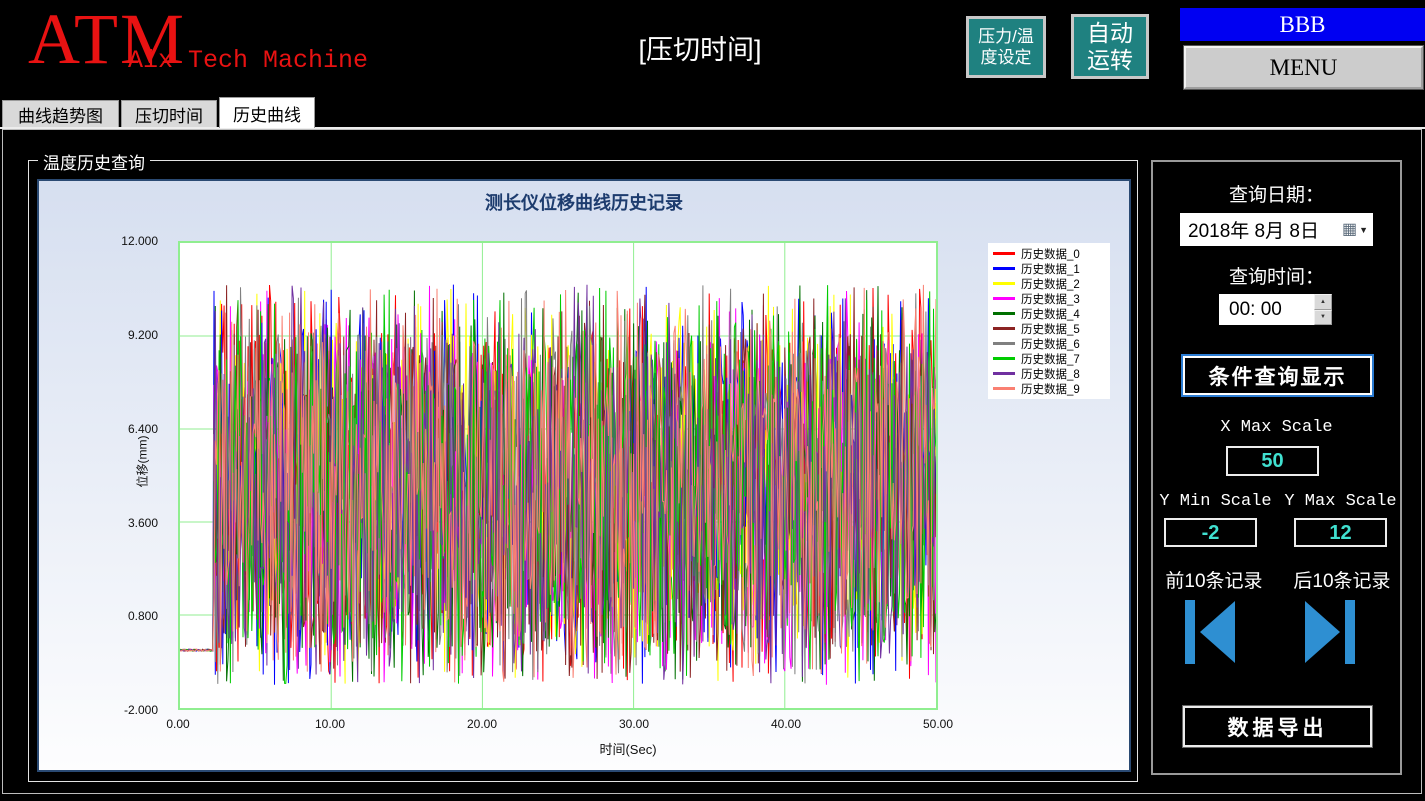  Describe the element at coordinates (1277, 375) in the screenshot. I see `conditional-query-button: 条件查询显示` at that location.